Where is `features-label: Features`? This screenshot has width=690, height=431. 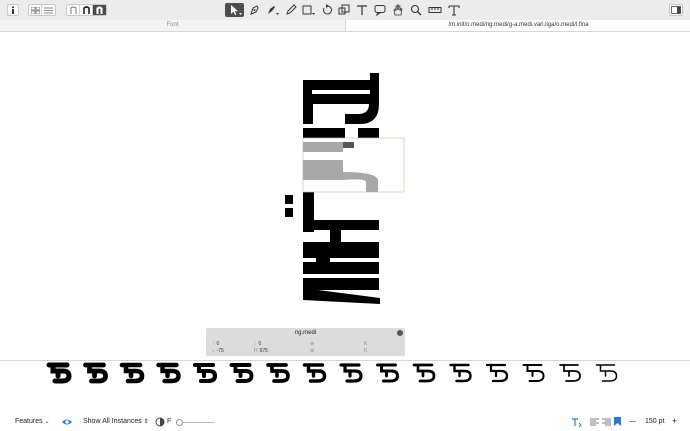
features-label: Features is located at coordinates (29, 421).